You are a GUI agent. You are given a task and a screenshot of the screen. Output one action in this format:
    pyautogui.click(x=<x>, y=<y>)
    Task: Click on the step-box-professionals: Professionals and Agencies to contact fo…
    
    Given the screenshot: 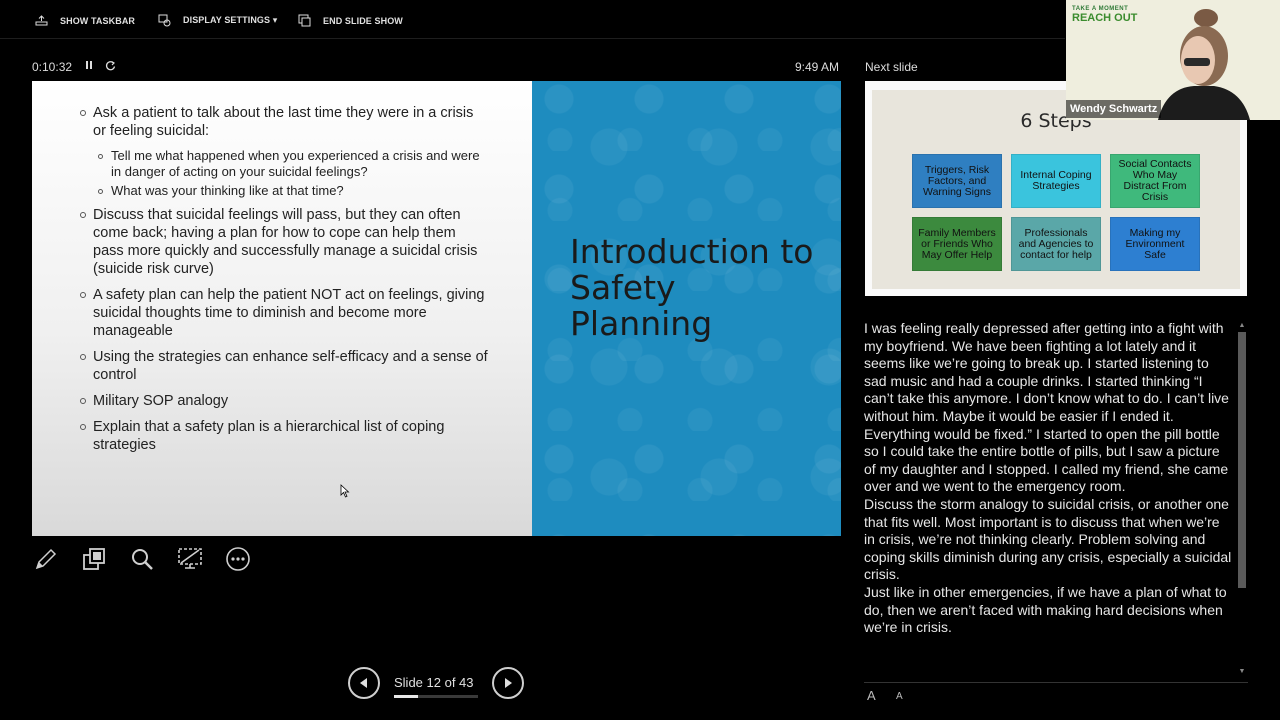 What is the action you would take?
    pyautogui.click(x=1056, y=244)
    